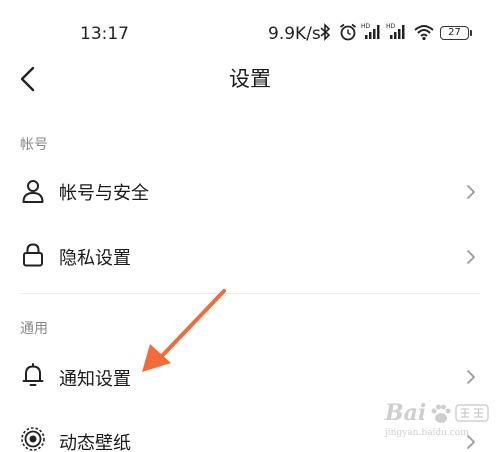 The height and width of the screenshot is (452, 500). I want to click on bluetooth-icon, so click(325, 32).